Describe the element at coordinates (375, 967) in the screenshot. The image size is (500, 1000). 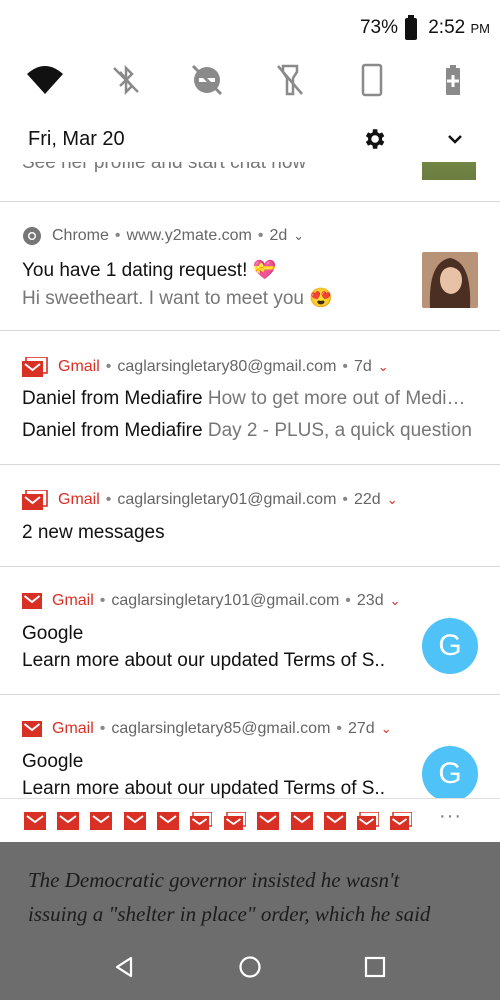
I see `recents-icon` at that location.